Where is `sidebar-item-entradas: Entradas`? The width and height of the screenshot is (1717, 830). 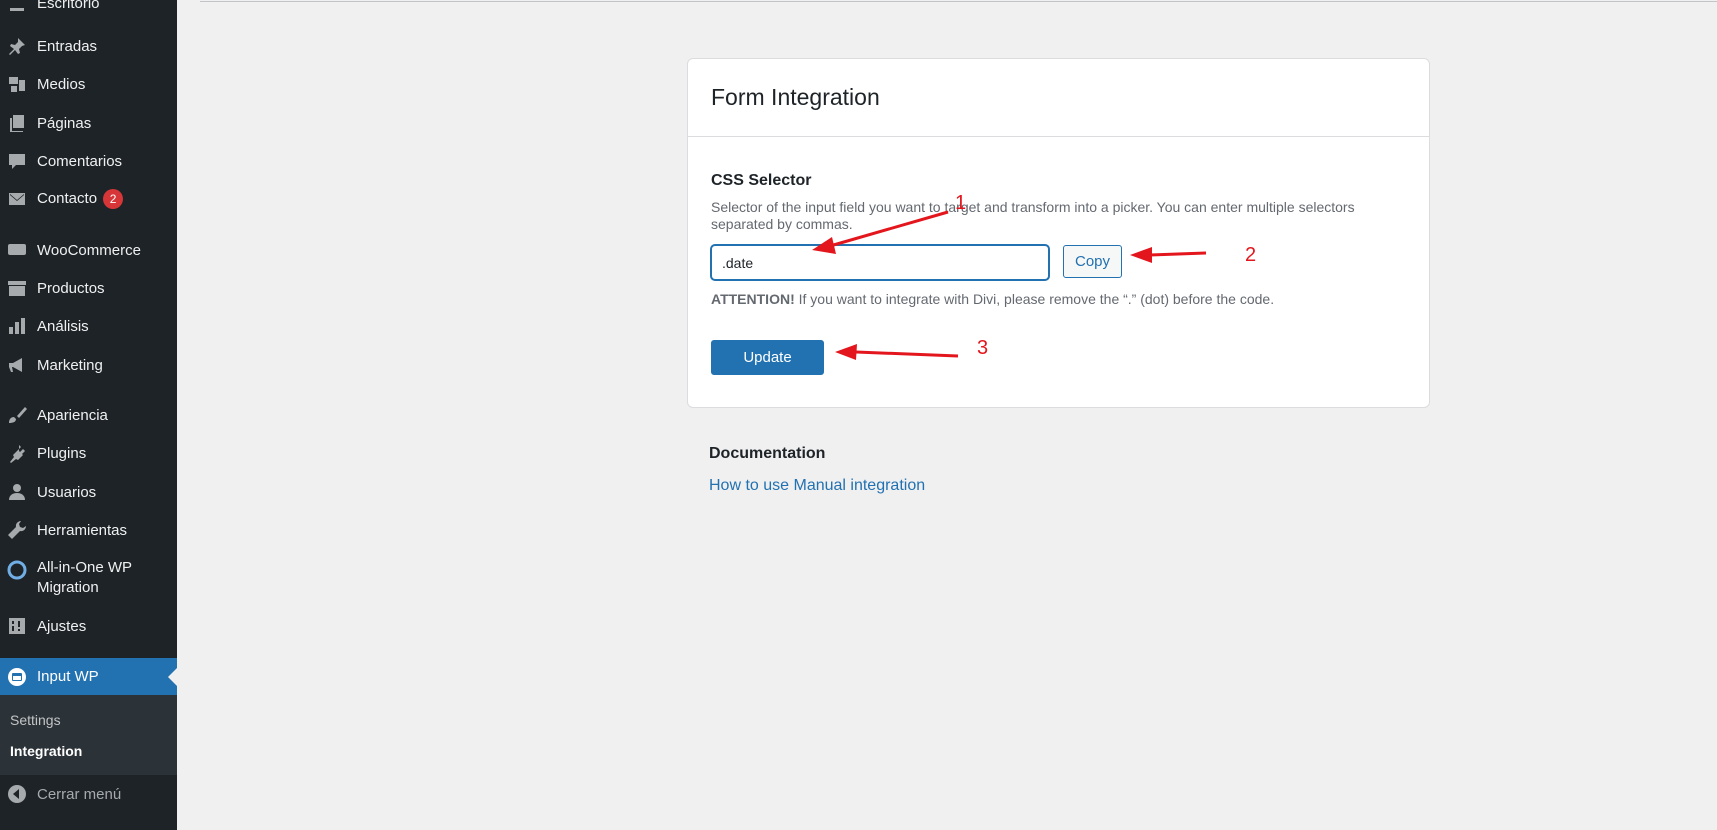
sidebar-item-entradas: Entradas is located at coordinates (88, 46).